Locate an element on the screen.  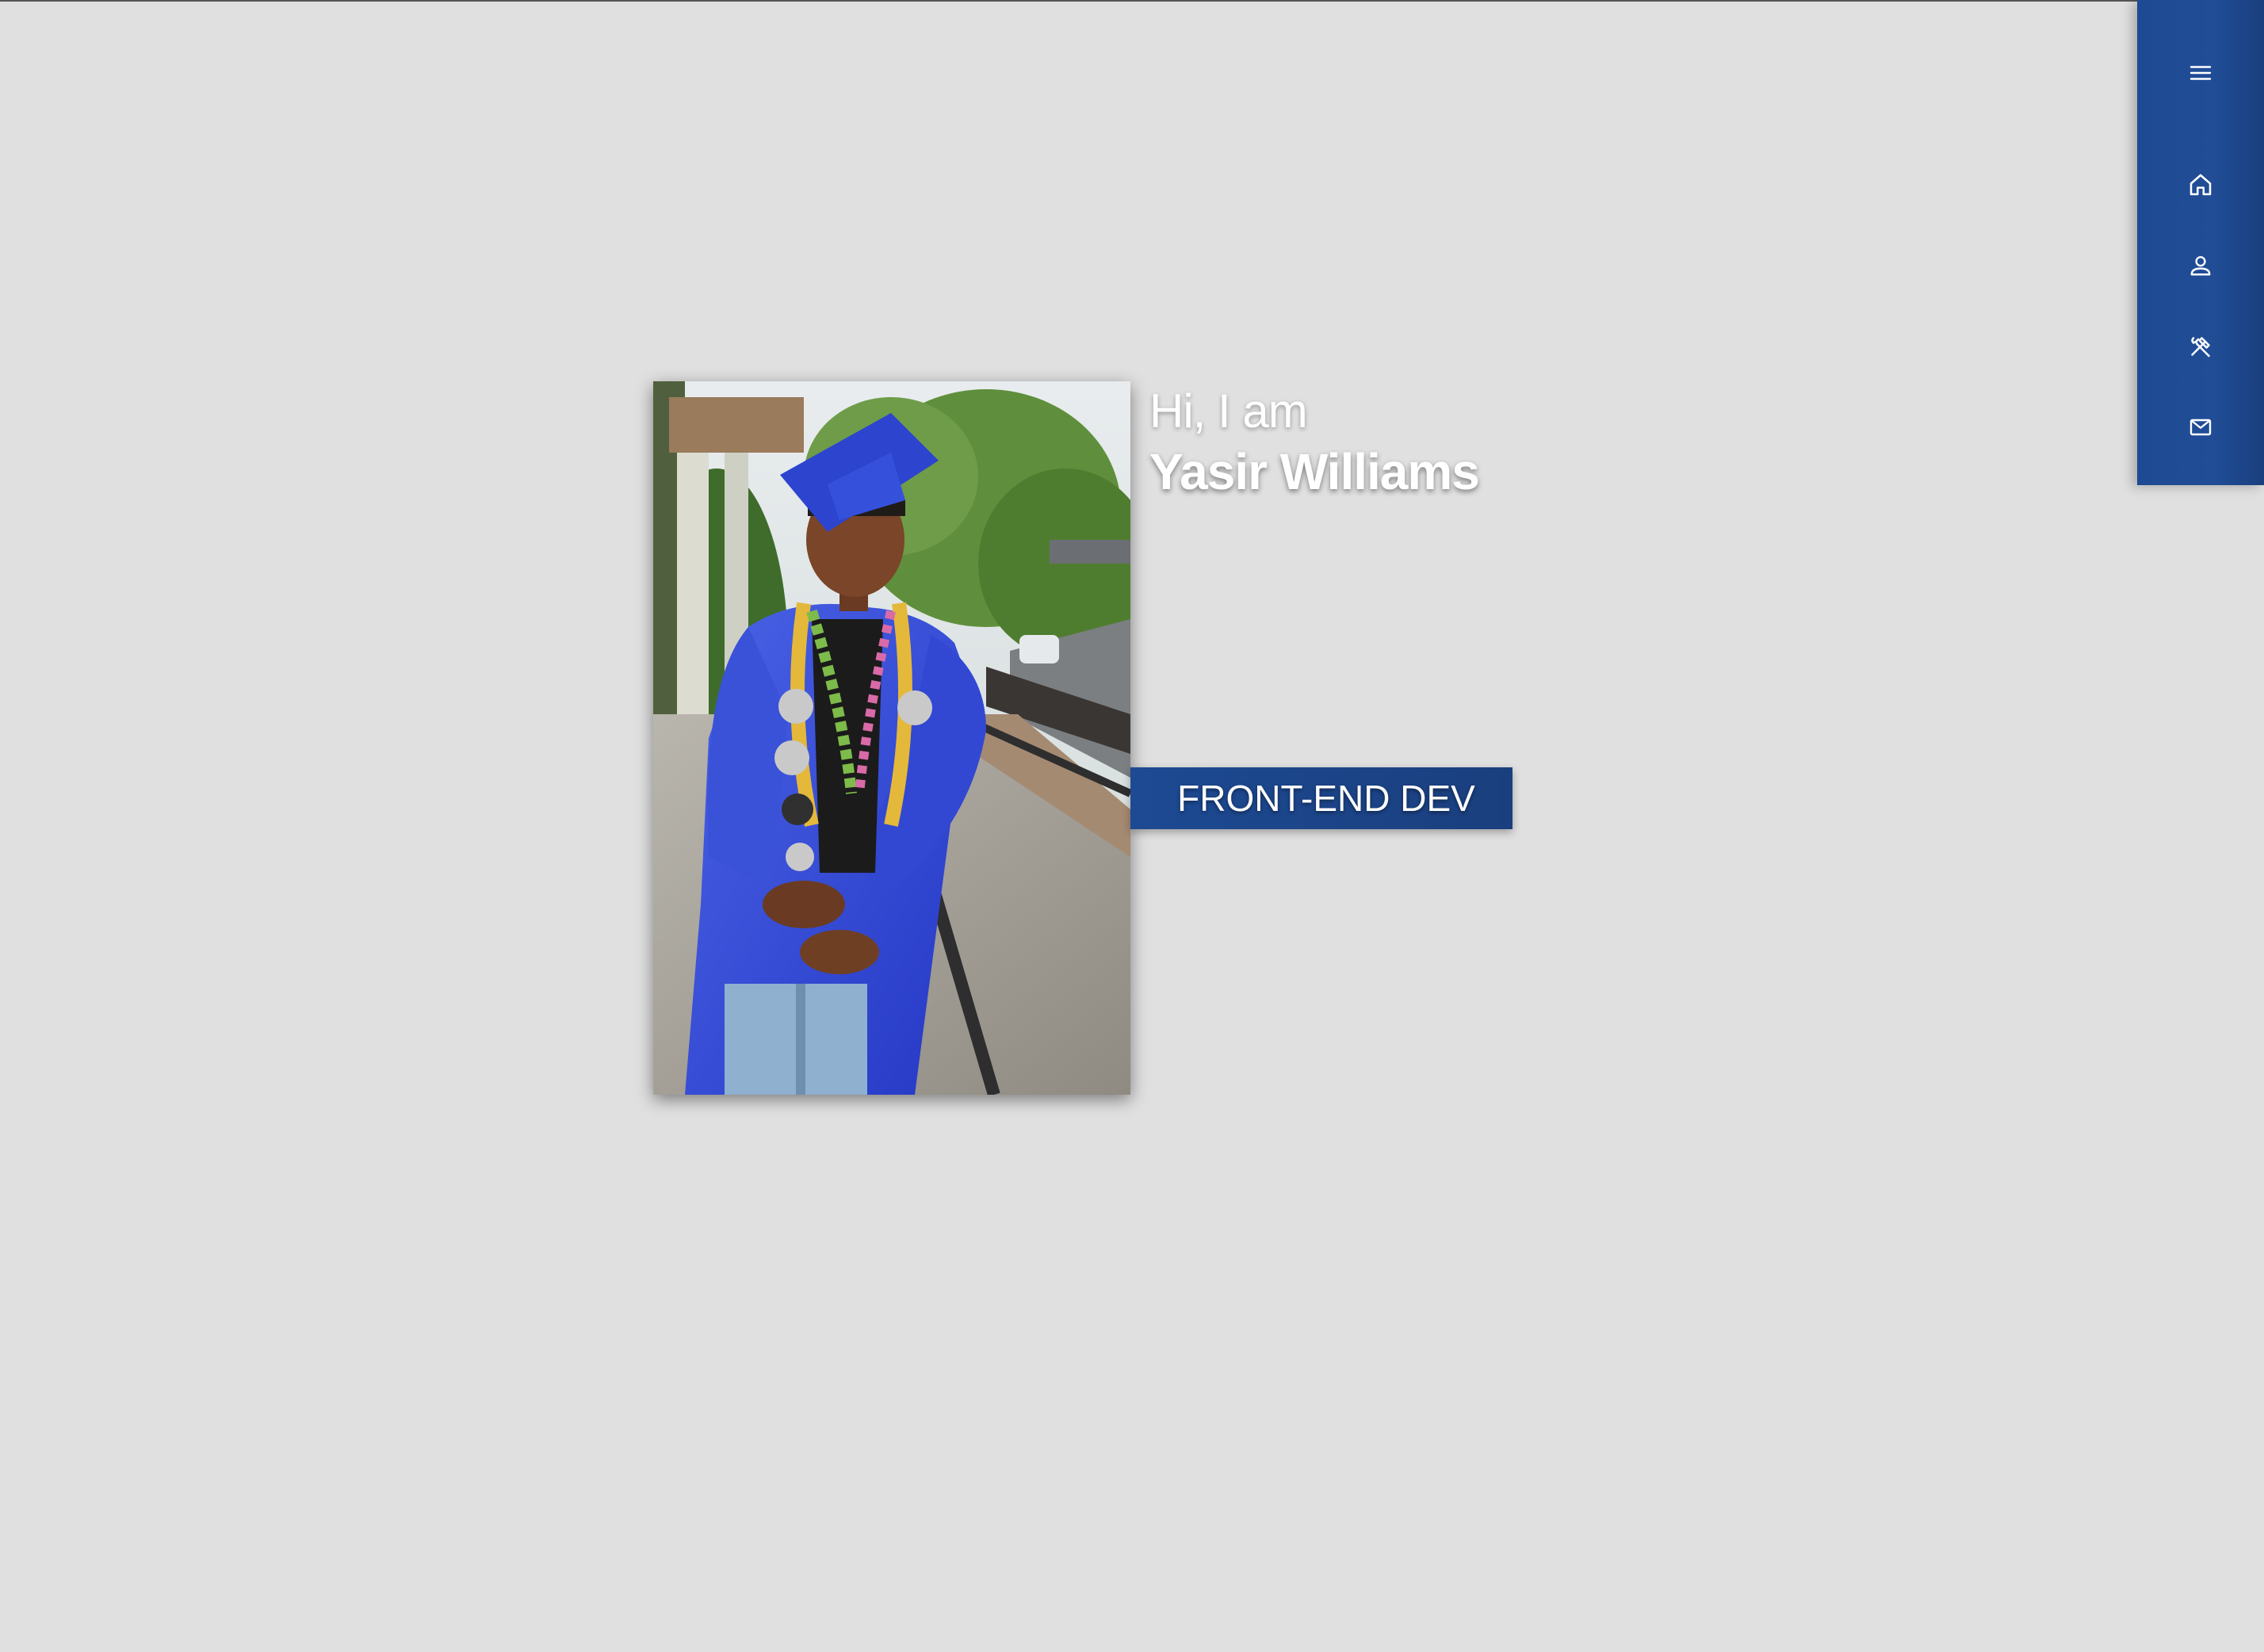
nav-home-button is located at coordinates (2200, 184).